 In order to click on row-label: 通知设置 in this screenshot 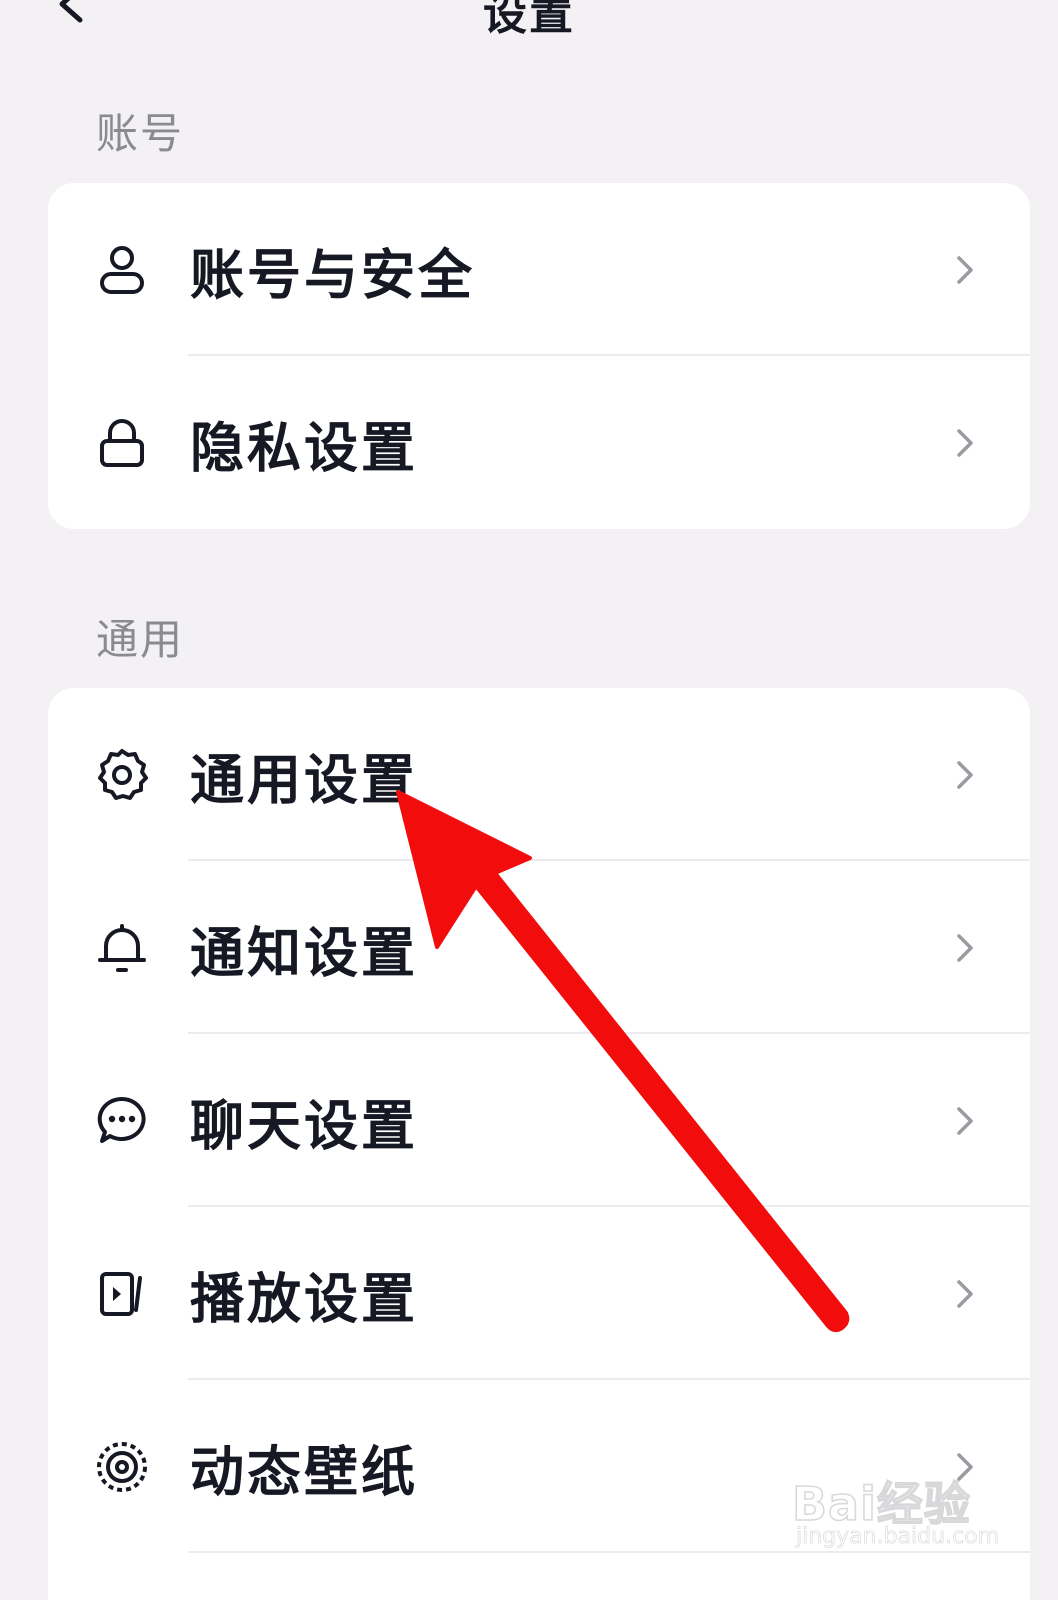, I will do `click(304, 952)`.